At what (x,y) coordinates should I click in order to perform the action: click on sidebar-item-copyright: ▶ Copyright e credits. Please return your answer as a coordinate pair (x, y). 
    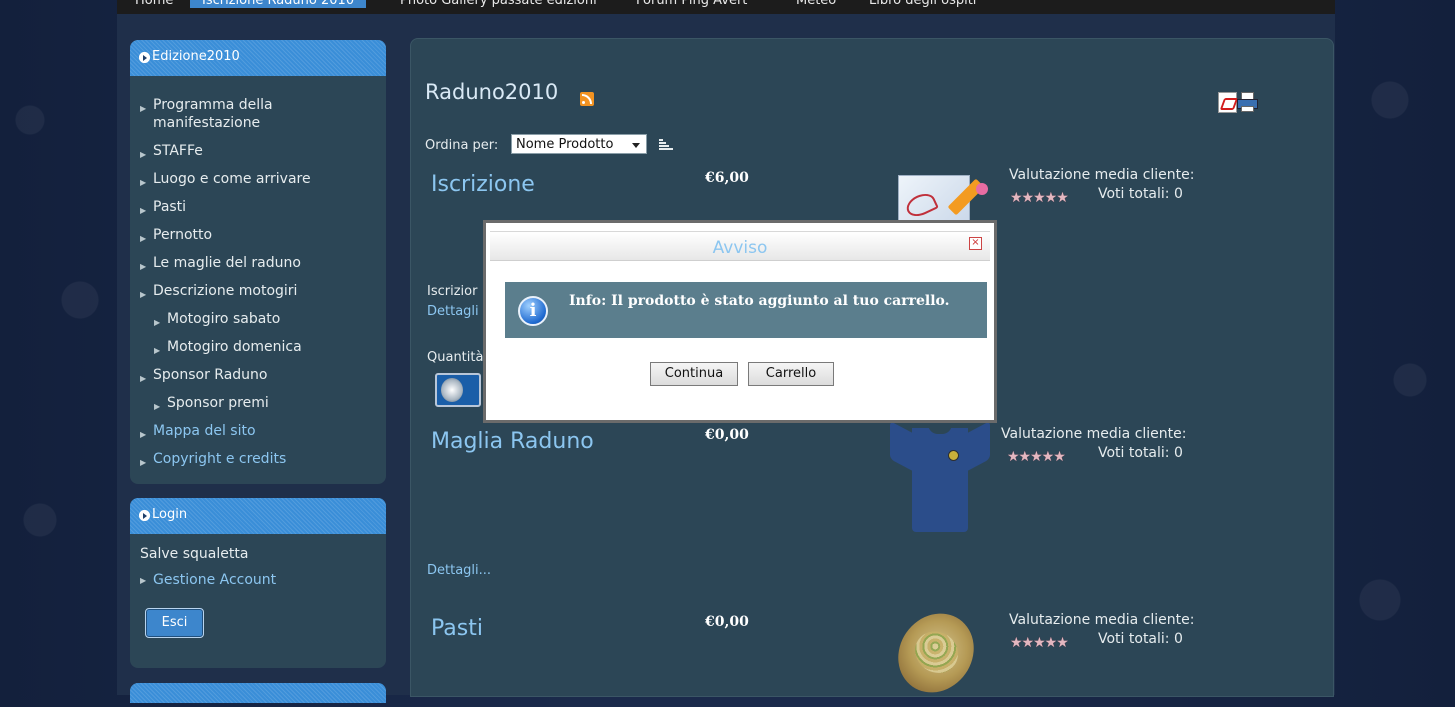
    Looking at the image, I should click on (258, 464).